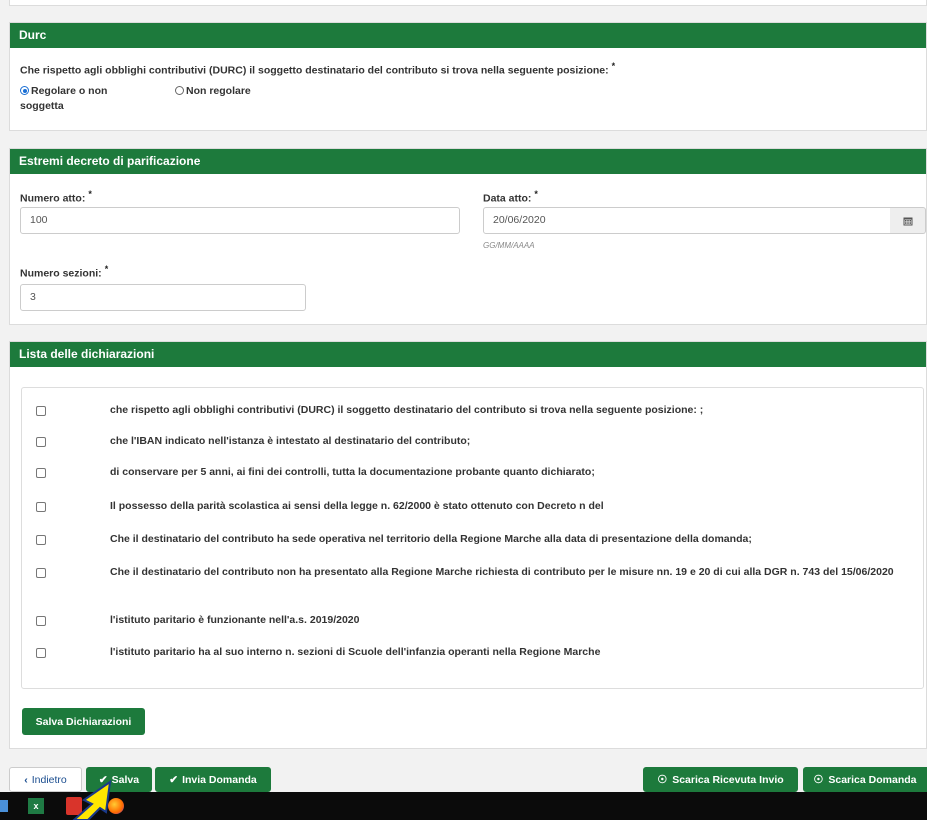 This screenshot has width=927, height=820. Describe the element at coordinates (61, 273) in the screenshot. I see `numero-sezioni-label-text: Numero sezioni:` at that location.